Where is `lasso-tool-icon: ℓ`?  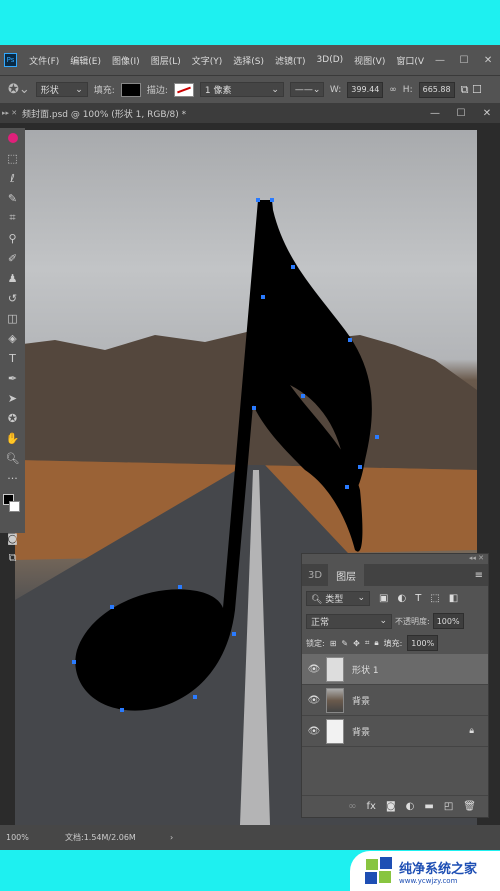
lasso-tool-icon: ℓ is located at coordinates (12, 178).